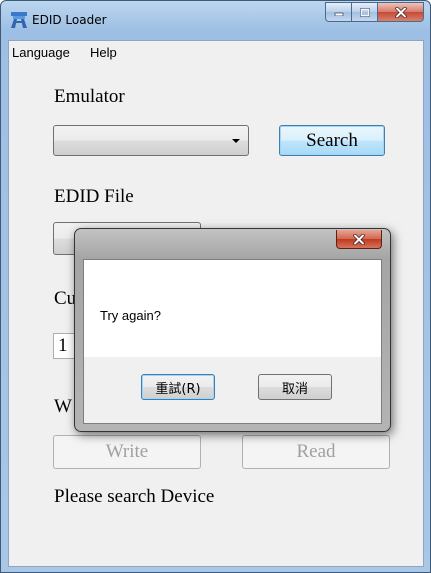 This screenshot has width=431, height=573. I want to click on minimize-icon, so click(338, 14).